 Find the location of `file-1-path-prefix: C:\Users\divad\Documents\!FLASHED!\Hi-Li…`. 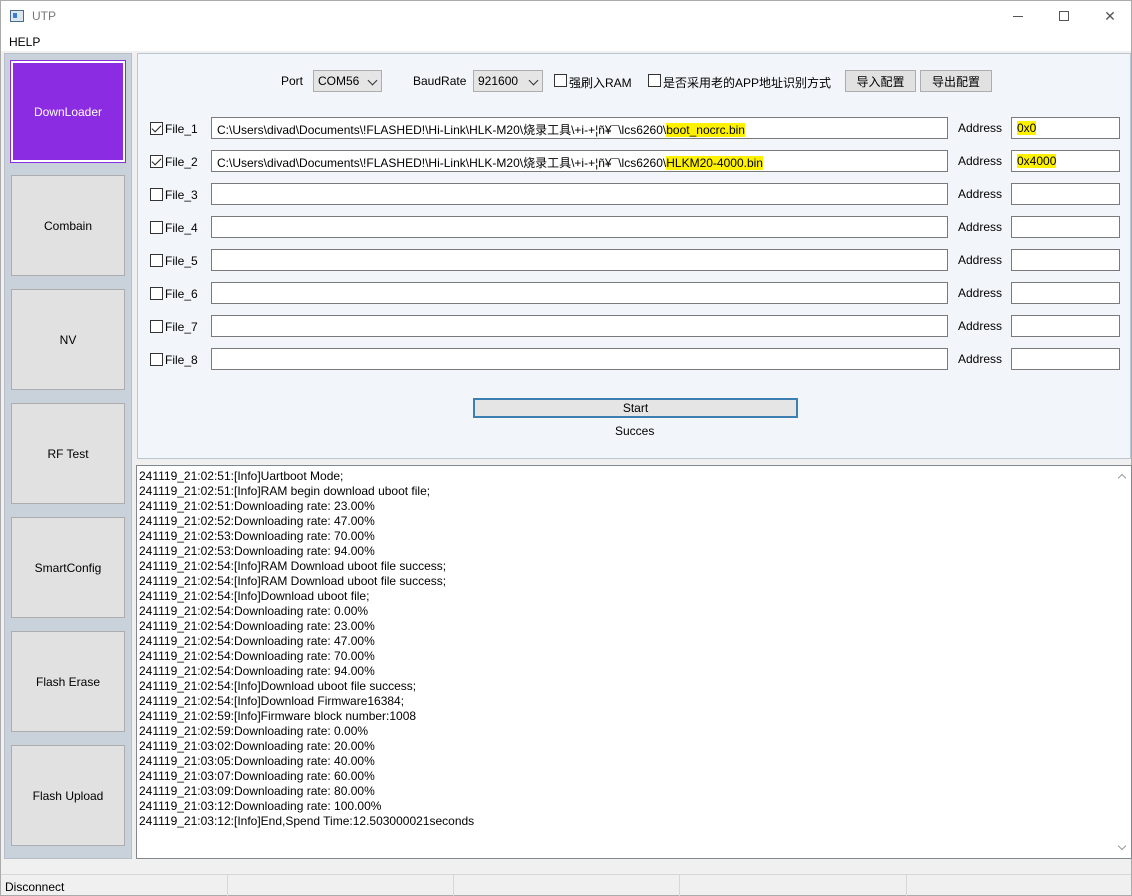

file-1-path-prefix: C:\Users\divad\Documents\!FLASHED!\Hi-Li… is located at coordinates (442, 130).